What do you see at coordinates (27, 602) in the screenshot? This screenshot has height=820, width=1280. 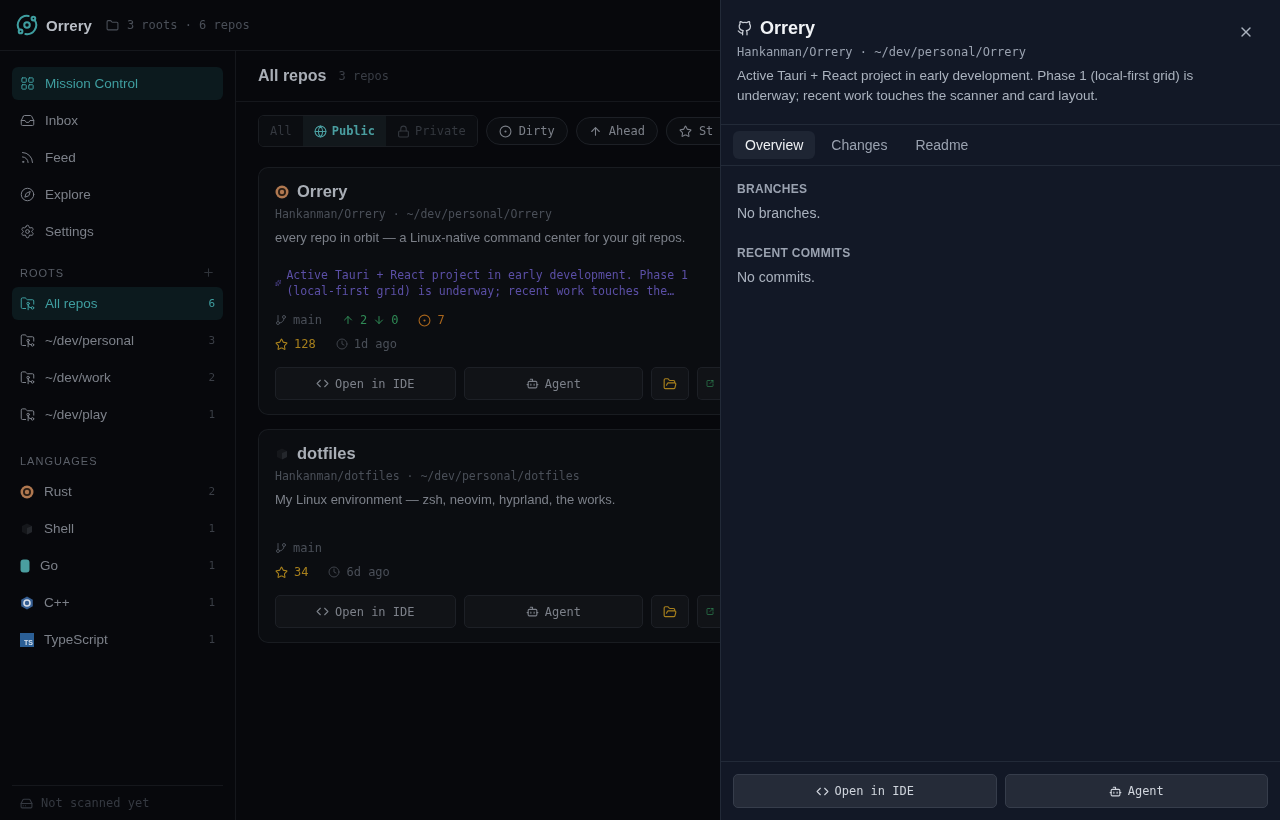 I see `hexagon-icon` at bounding box center [27, 602].